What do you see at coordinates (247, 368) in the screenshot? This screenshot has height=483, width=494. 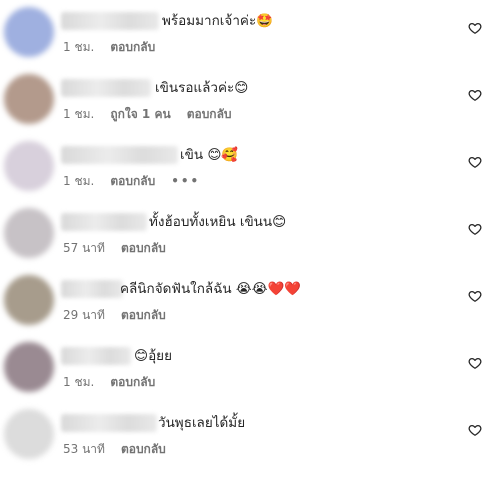 I see `comment-item: 😊อุ้ยย 1 ชม. ตอบกลับ` at bounding box center [247, 368].